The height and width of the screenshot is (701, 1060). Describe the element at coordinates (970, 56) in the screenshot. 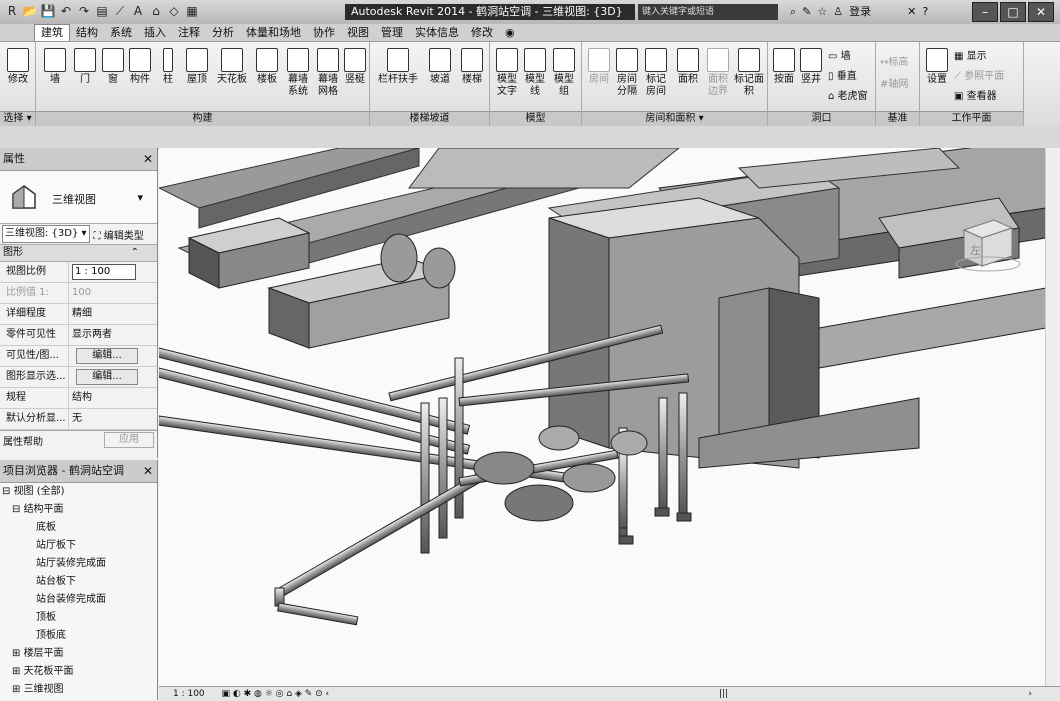

I see `show-workplane-button: ▦ 显示` at that location.